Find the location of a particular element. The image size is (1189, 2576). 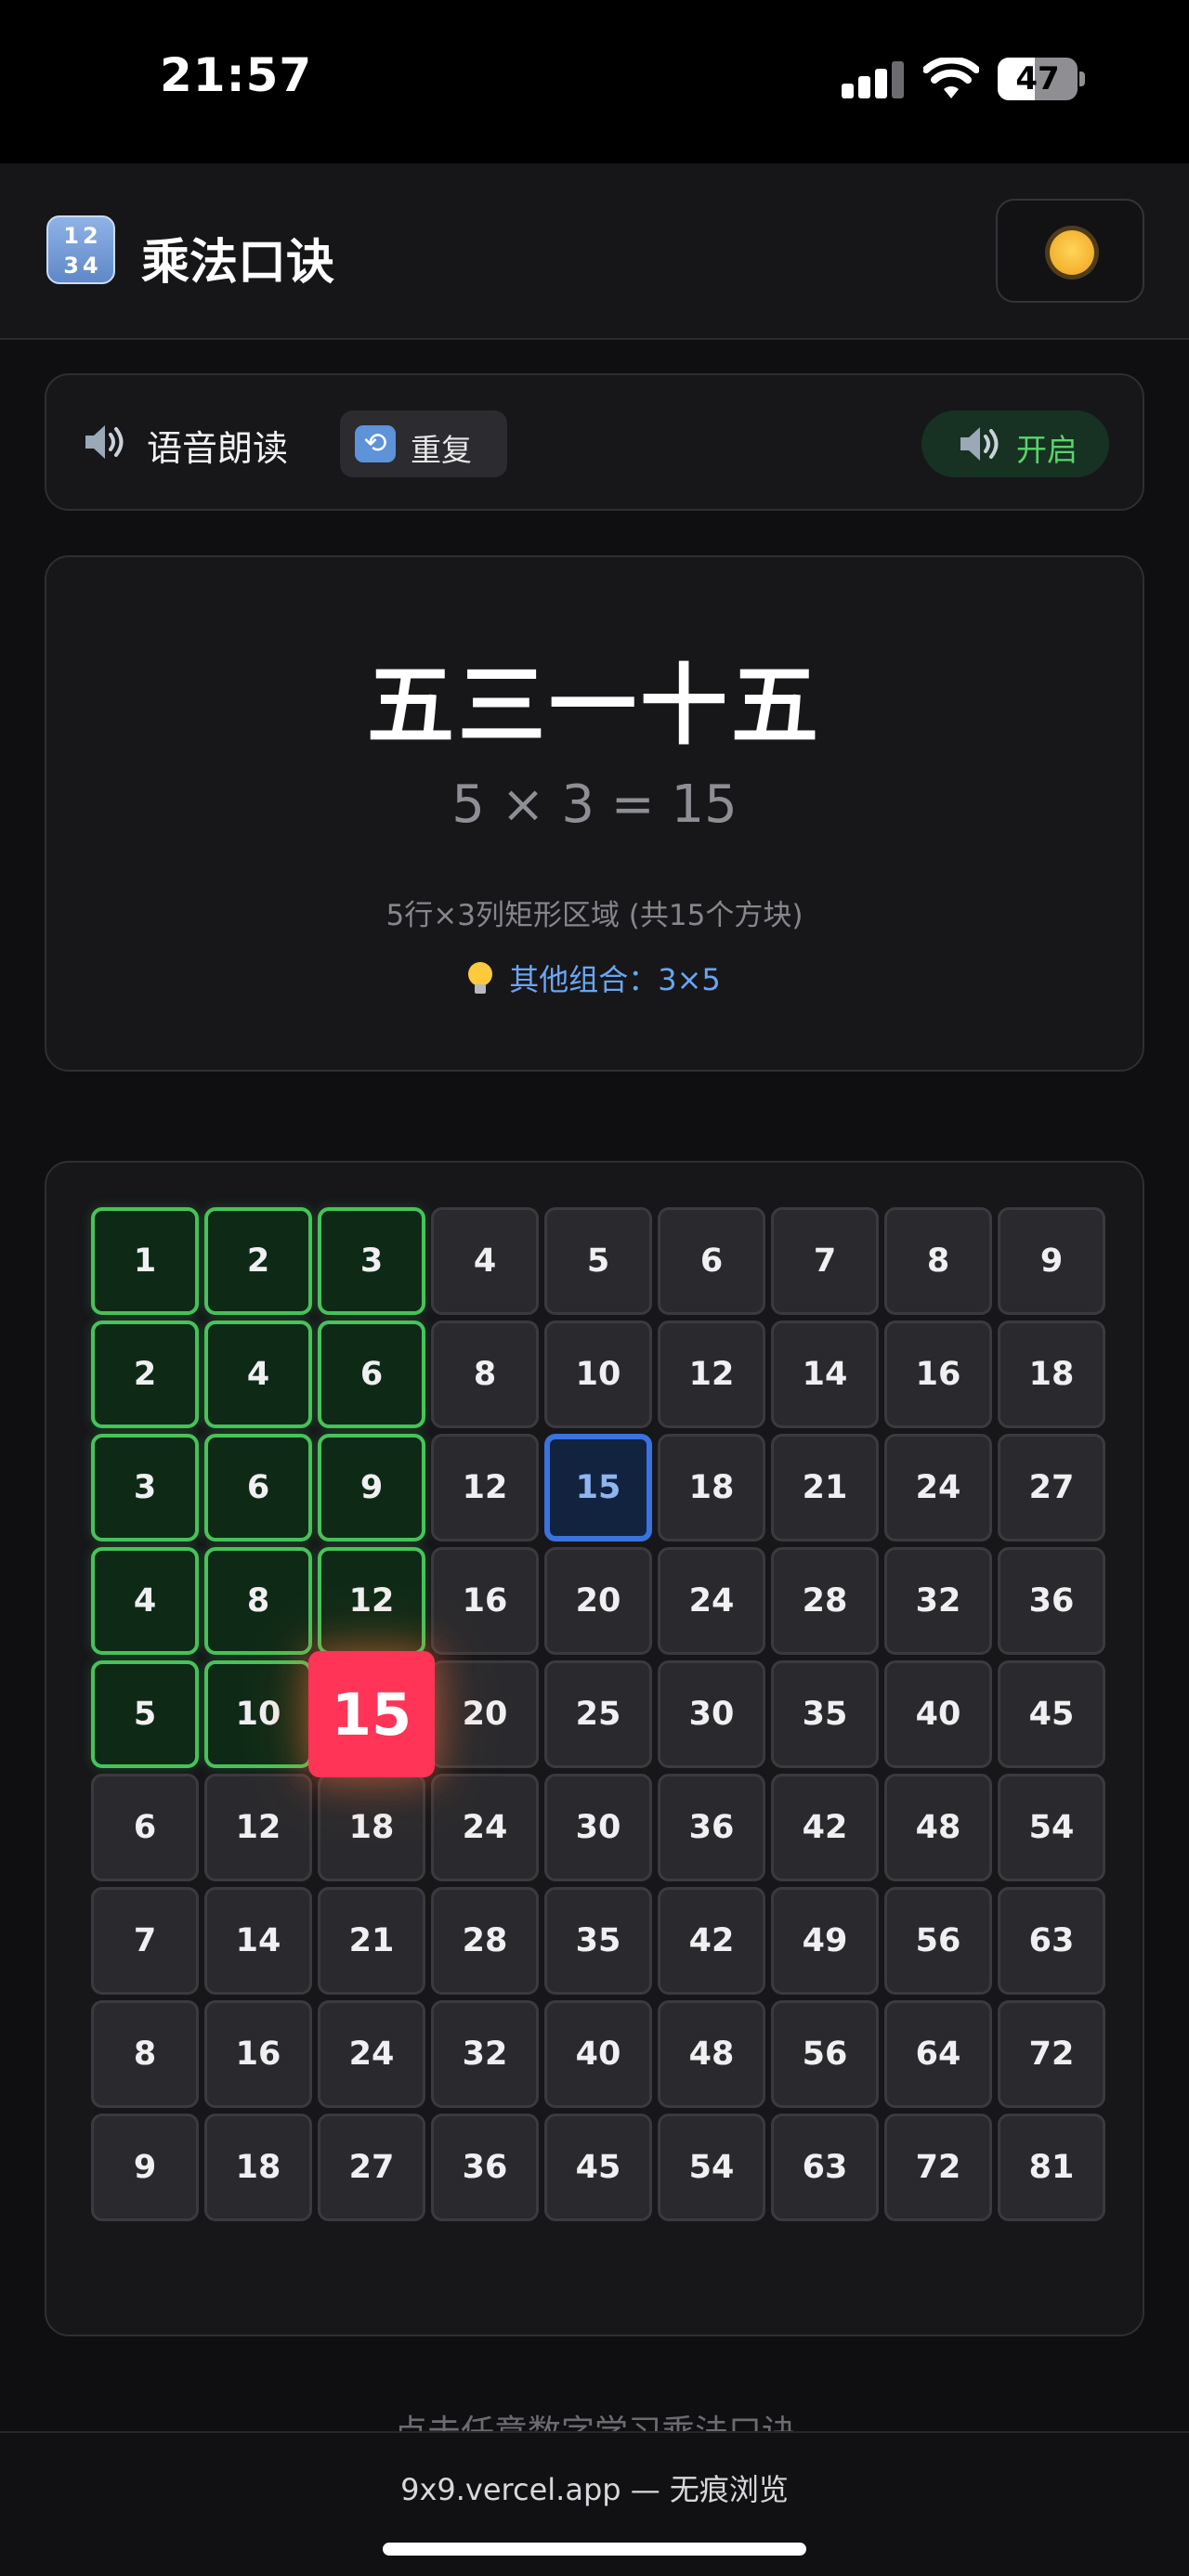

voice-toggle-label: 开启 is located at coordinates (1047, 450).